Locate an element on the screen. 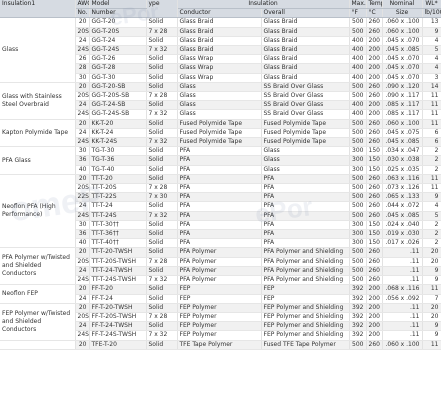 This screenshot has width=441, height=400. insulation-group-label: Glass with Stainless Steel Overbraid is located at coordinates (38, 100).